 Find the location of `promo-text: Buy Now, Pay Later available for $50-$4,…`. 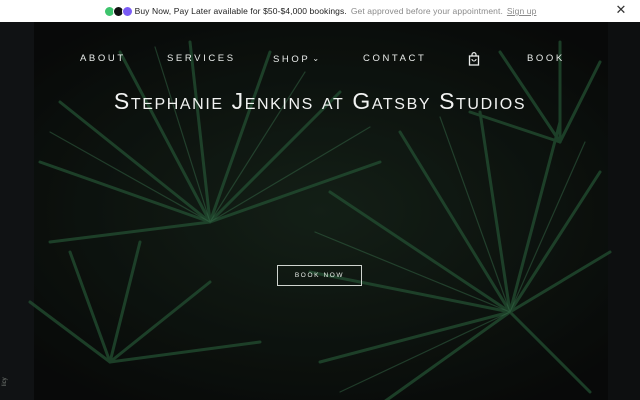

promo-text: Buy Now, Pay Later available for $50-$4,… is located at coordinates (240, 11).